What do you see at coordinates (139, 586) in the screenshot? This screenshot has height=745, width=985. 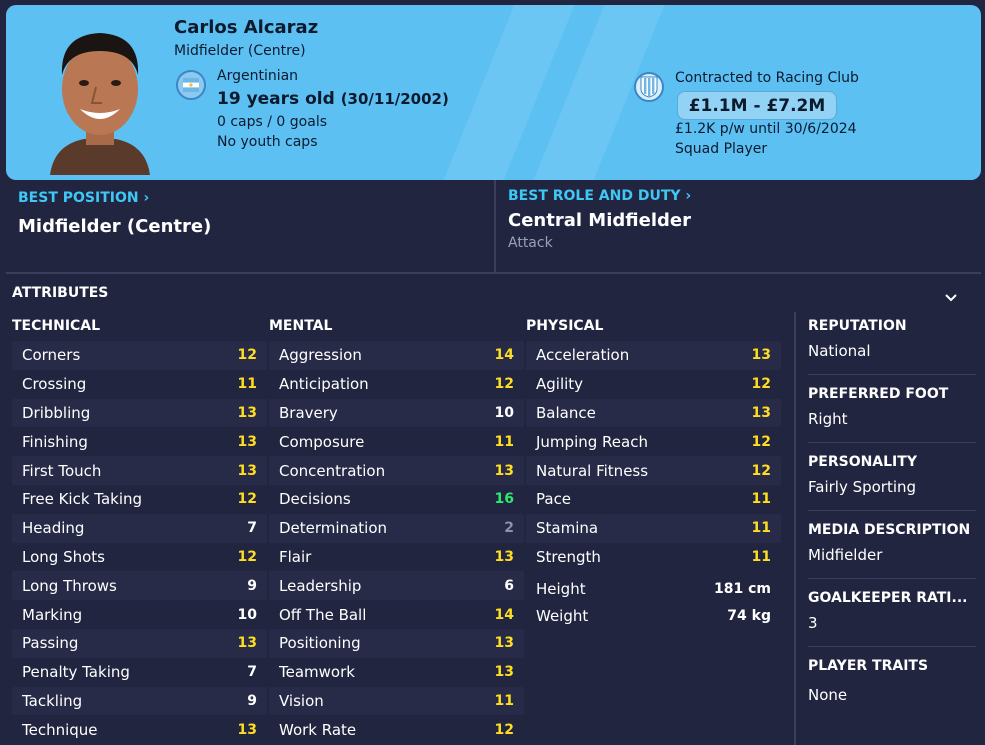 I see `attribute-row: Long Throws 9` at bounding box center [139, 586].